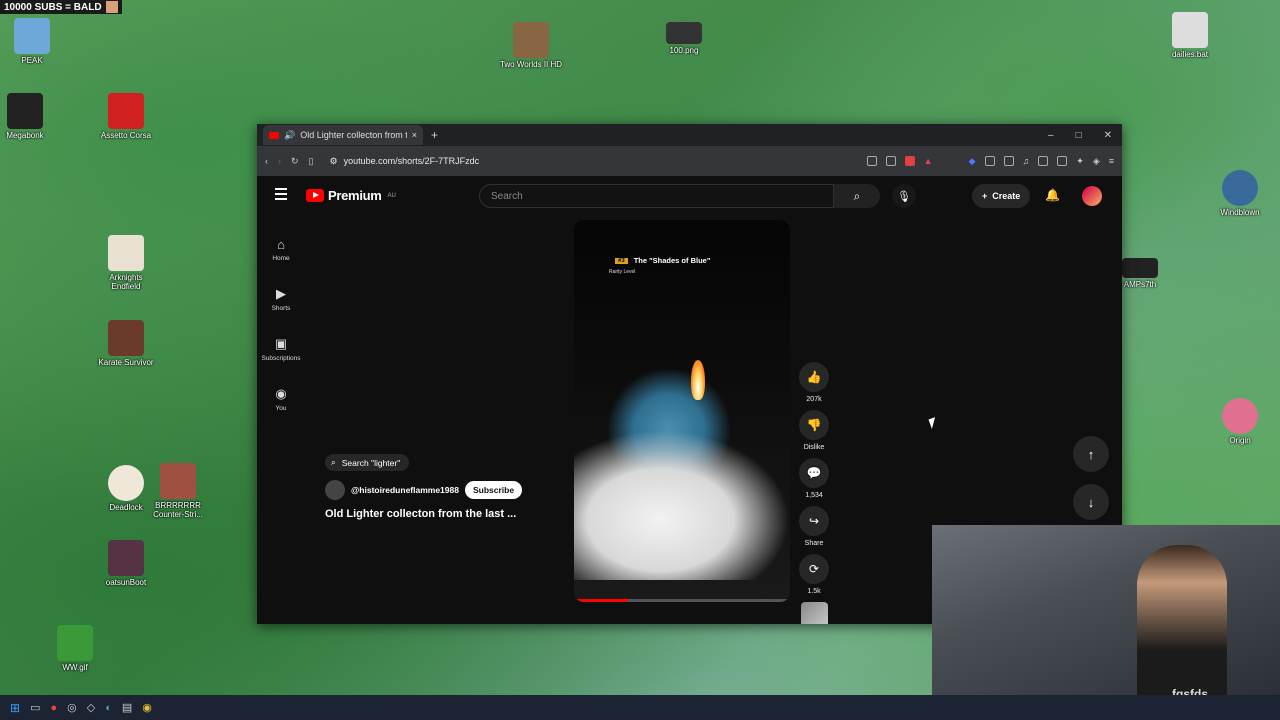 This screenshot has width=1280, height=720. What do you see at coordinates (972, 161) in the screenshot?
I see `extension-icon: ◆` at bounding box center [972, 161].